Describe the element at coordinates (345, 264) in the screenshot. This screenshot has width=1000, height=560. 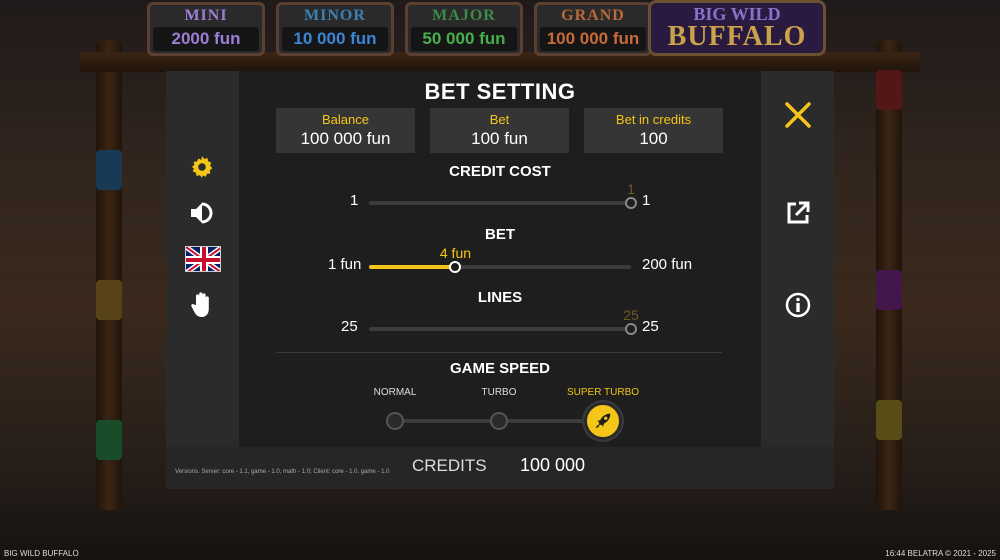
I see `bet-min: 1 fun` at that location.